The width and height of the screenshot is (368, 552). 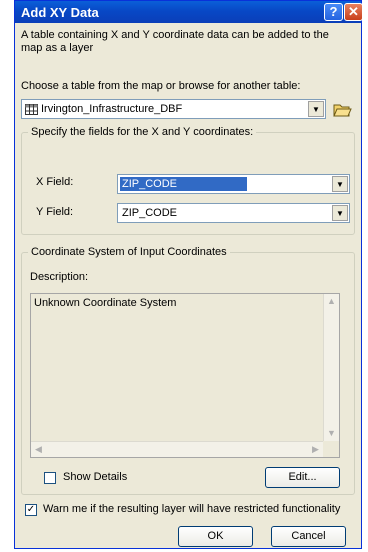 What do you see at coordinates (233, 213) in the screenshot?
I see `y-field-select: ZIP_CODE ▼` at bounding box center [233, 213].